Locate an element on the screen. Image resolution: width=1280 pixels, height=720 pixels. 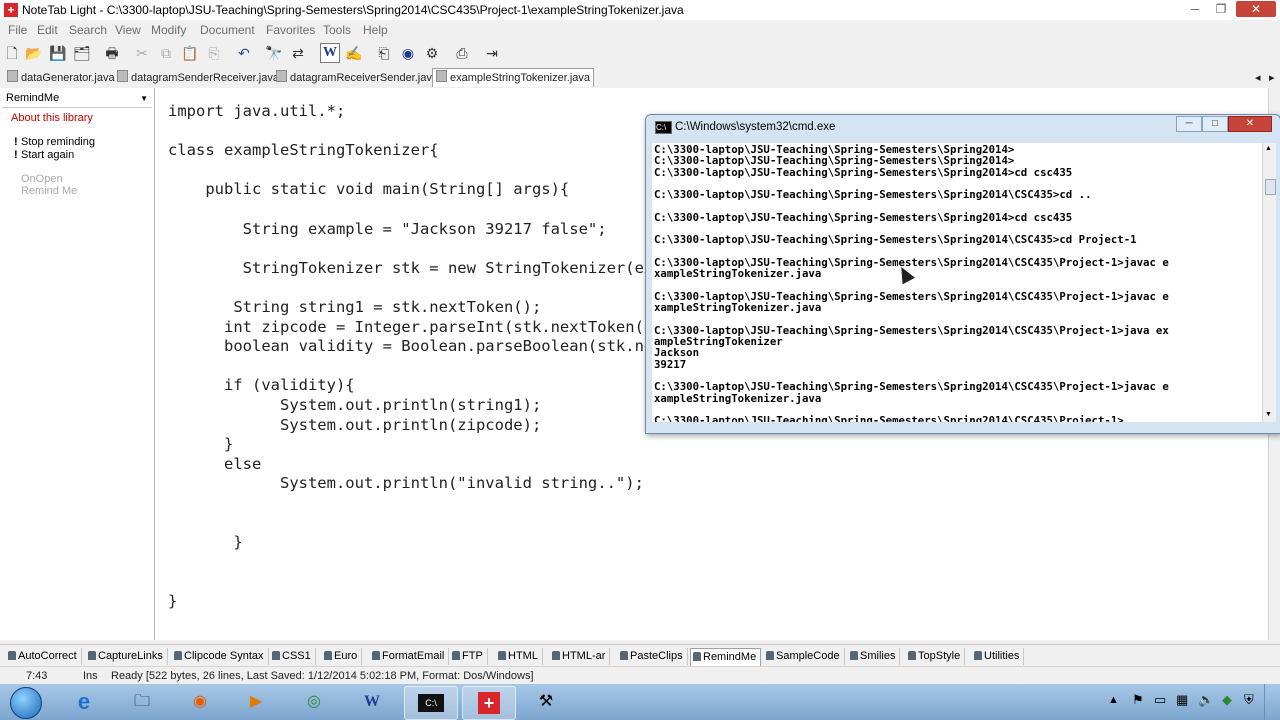
scroll-up-icon: ▲ is located at coordinates (1268, 148).